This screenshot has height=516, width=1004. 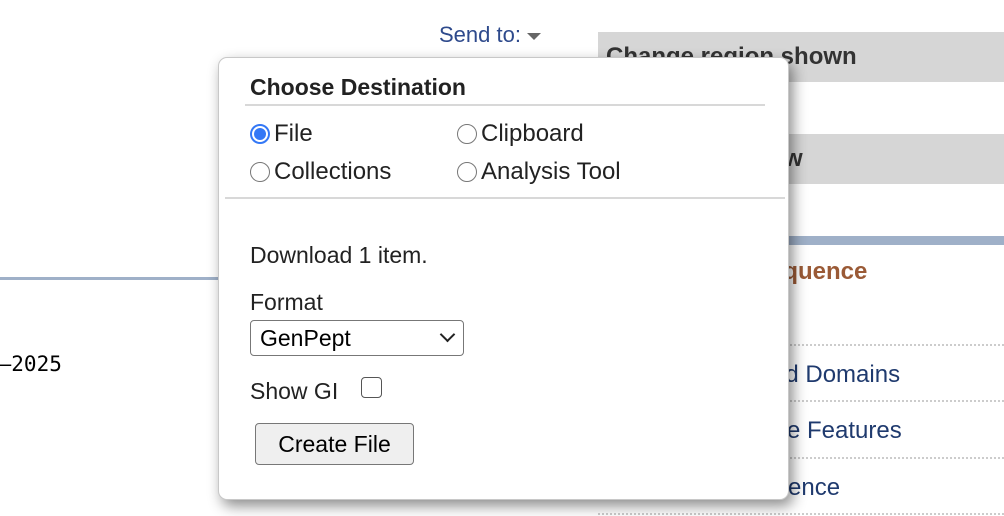 What do you see at coordinates (358, 87) in the screenshot?
I see `popup-title: Choose Destination` at bounding box center [358, 87].